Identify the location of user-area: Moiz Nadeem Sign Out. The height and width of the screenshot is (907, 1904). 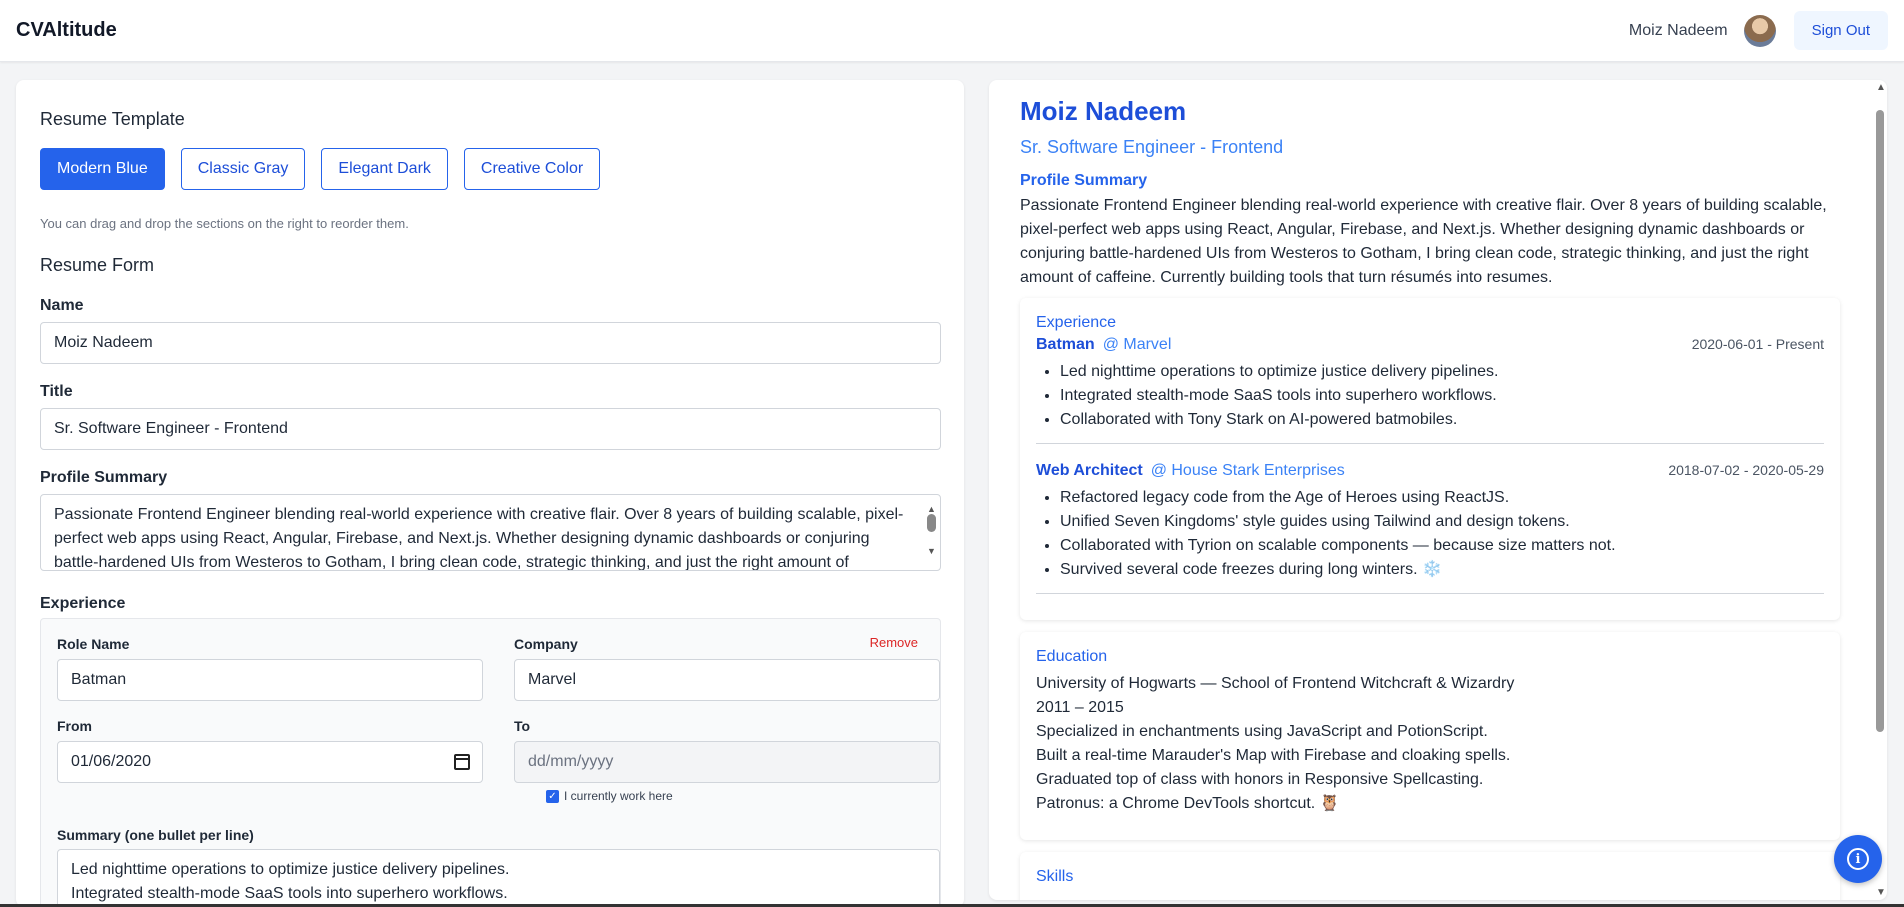
(1758, 30).